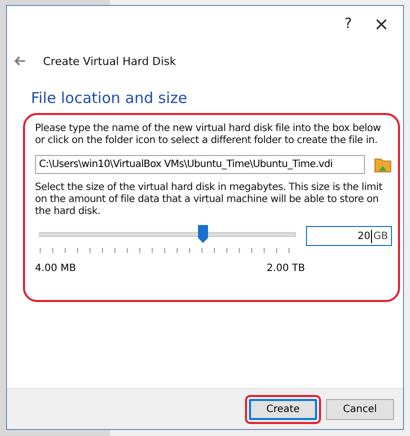 Image resolution: width=410 pixels, height=436 pixels. Describe the element at coordinates (109, 61) in the screenshot. I see `wizard-title: Create Virtual Hard Disk` at that location.